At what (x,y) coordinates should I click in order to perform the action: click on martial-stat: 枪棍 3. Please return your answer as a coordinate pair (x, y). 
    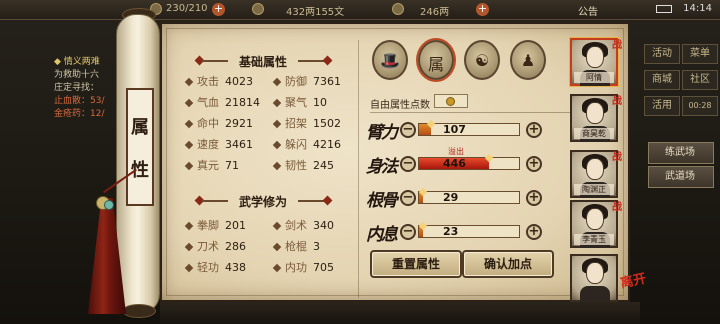
    Looking at the image, I should click on (296, 246).